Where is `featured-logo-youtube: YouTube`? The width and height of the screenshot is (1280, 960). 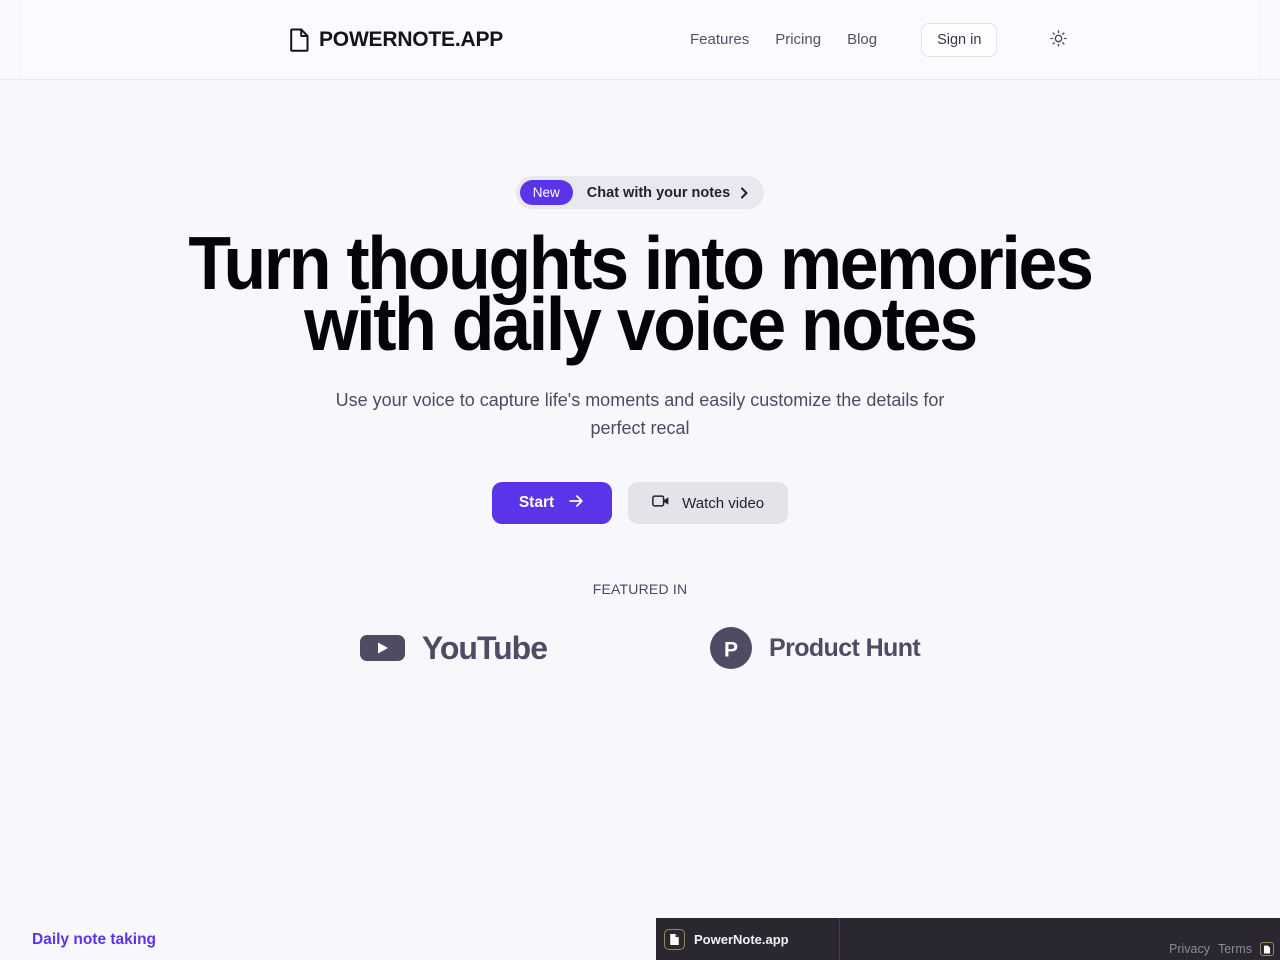
featured-logo-youtube: YouTube is located at coordinates (453, 648).